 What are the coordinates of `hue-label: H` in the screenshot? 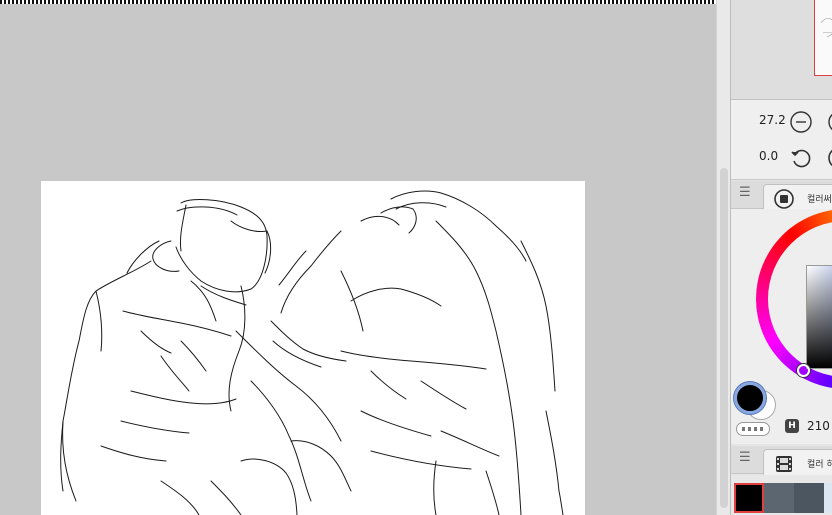 It's located at (792, 426).